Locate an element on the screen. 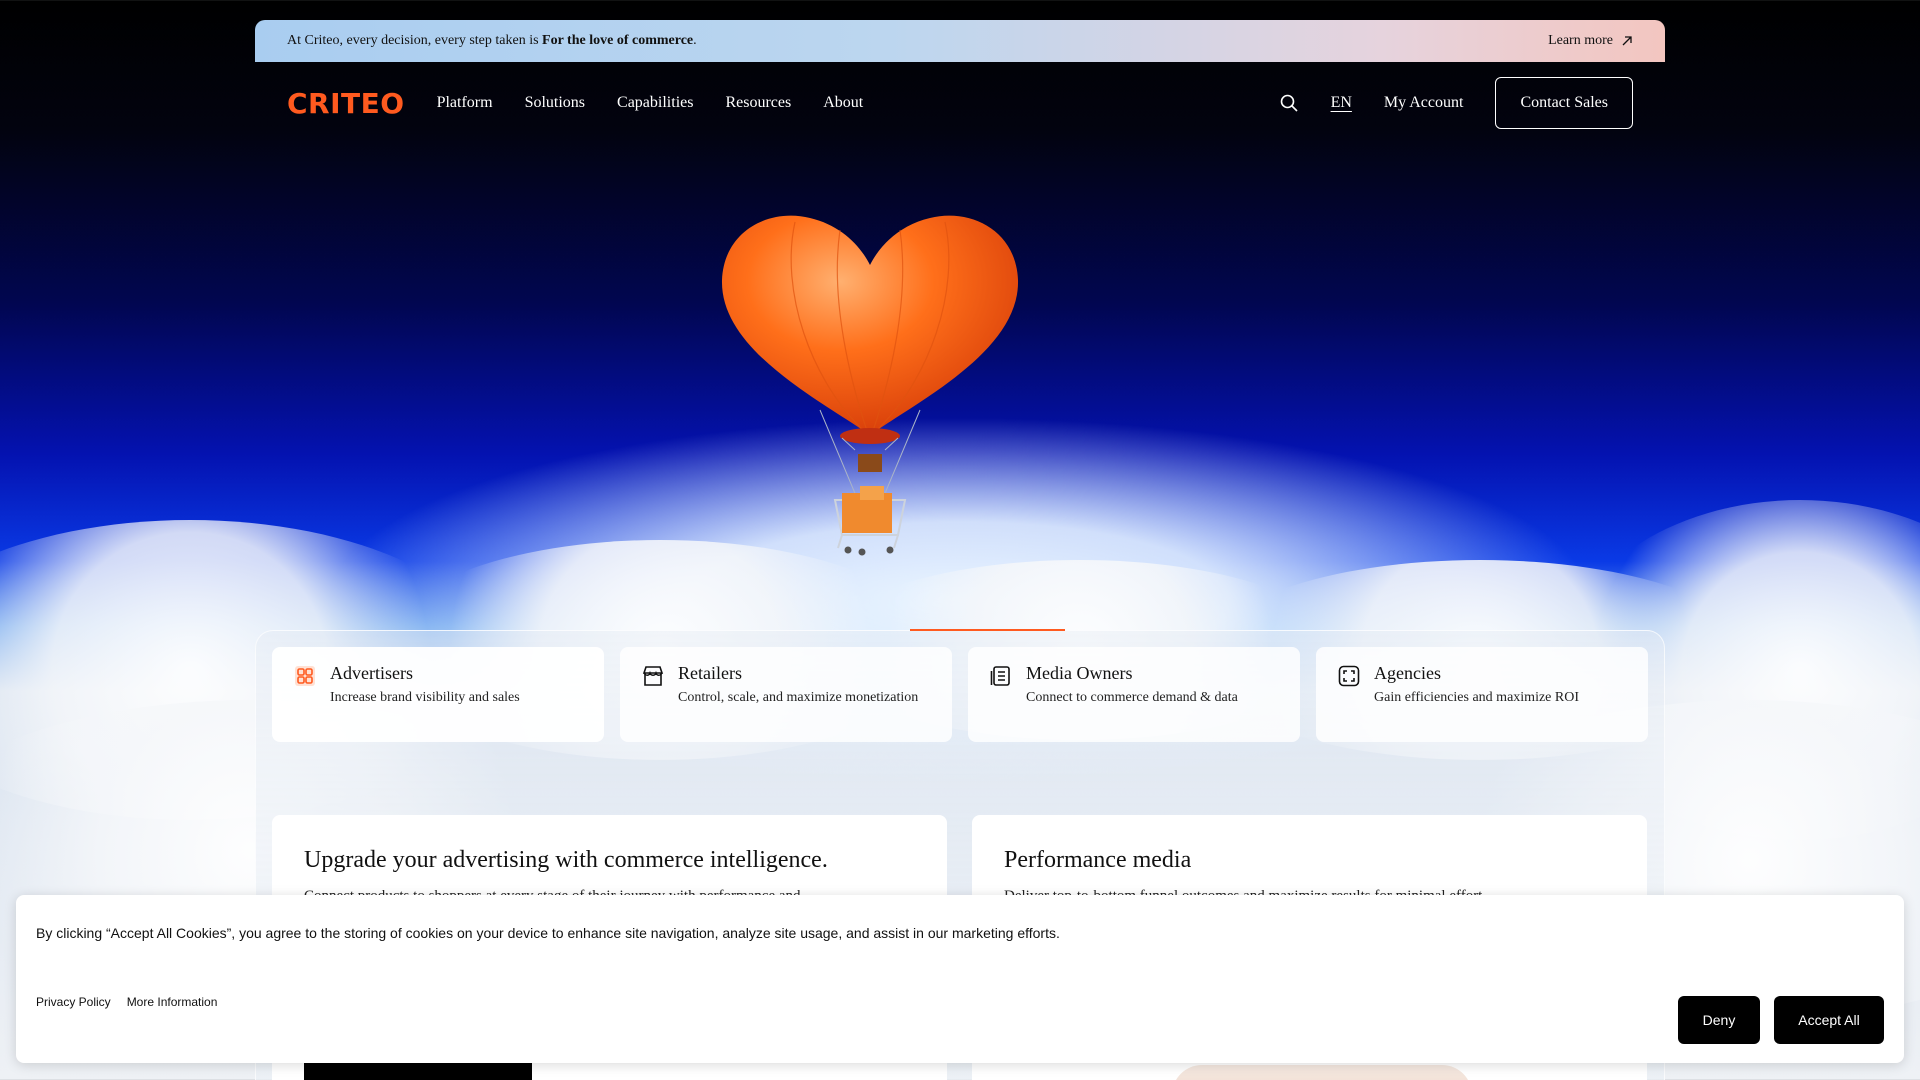  nav-utilities: EN My Account Contact Sales is located at coordinates (1456, 103).